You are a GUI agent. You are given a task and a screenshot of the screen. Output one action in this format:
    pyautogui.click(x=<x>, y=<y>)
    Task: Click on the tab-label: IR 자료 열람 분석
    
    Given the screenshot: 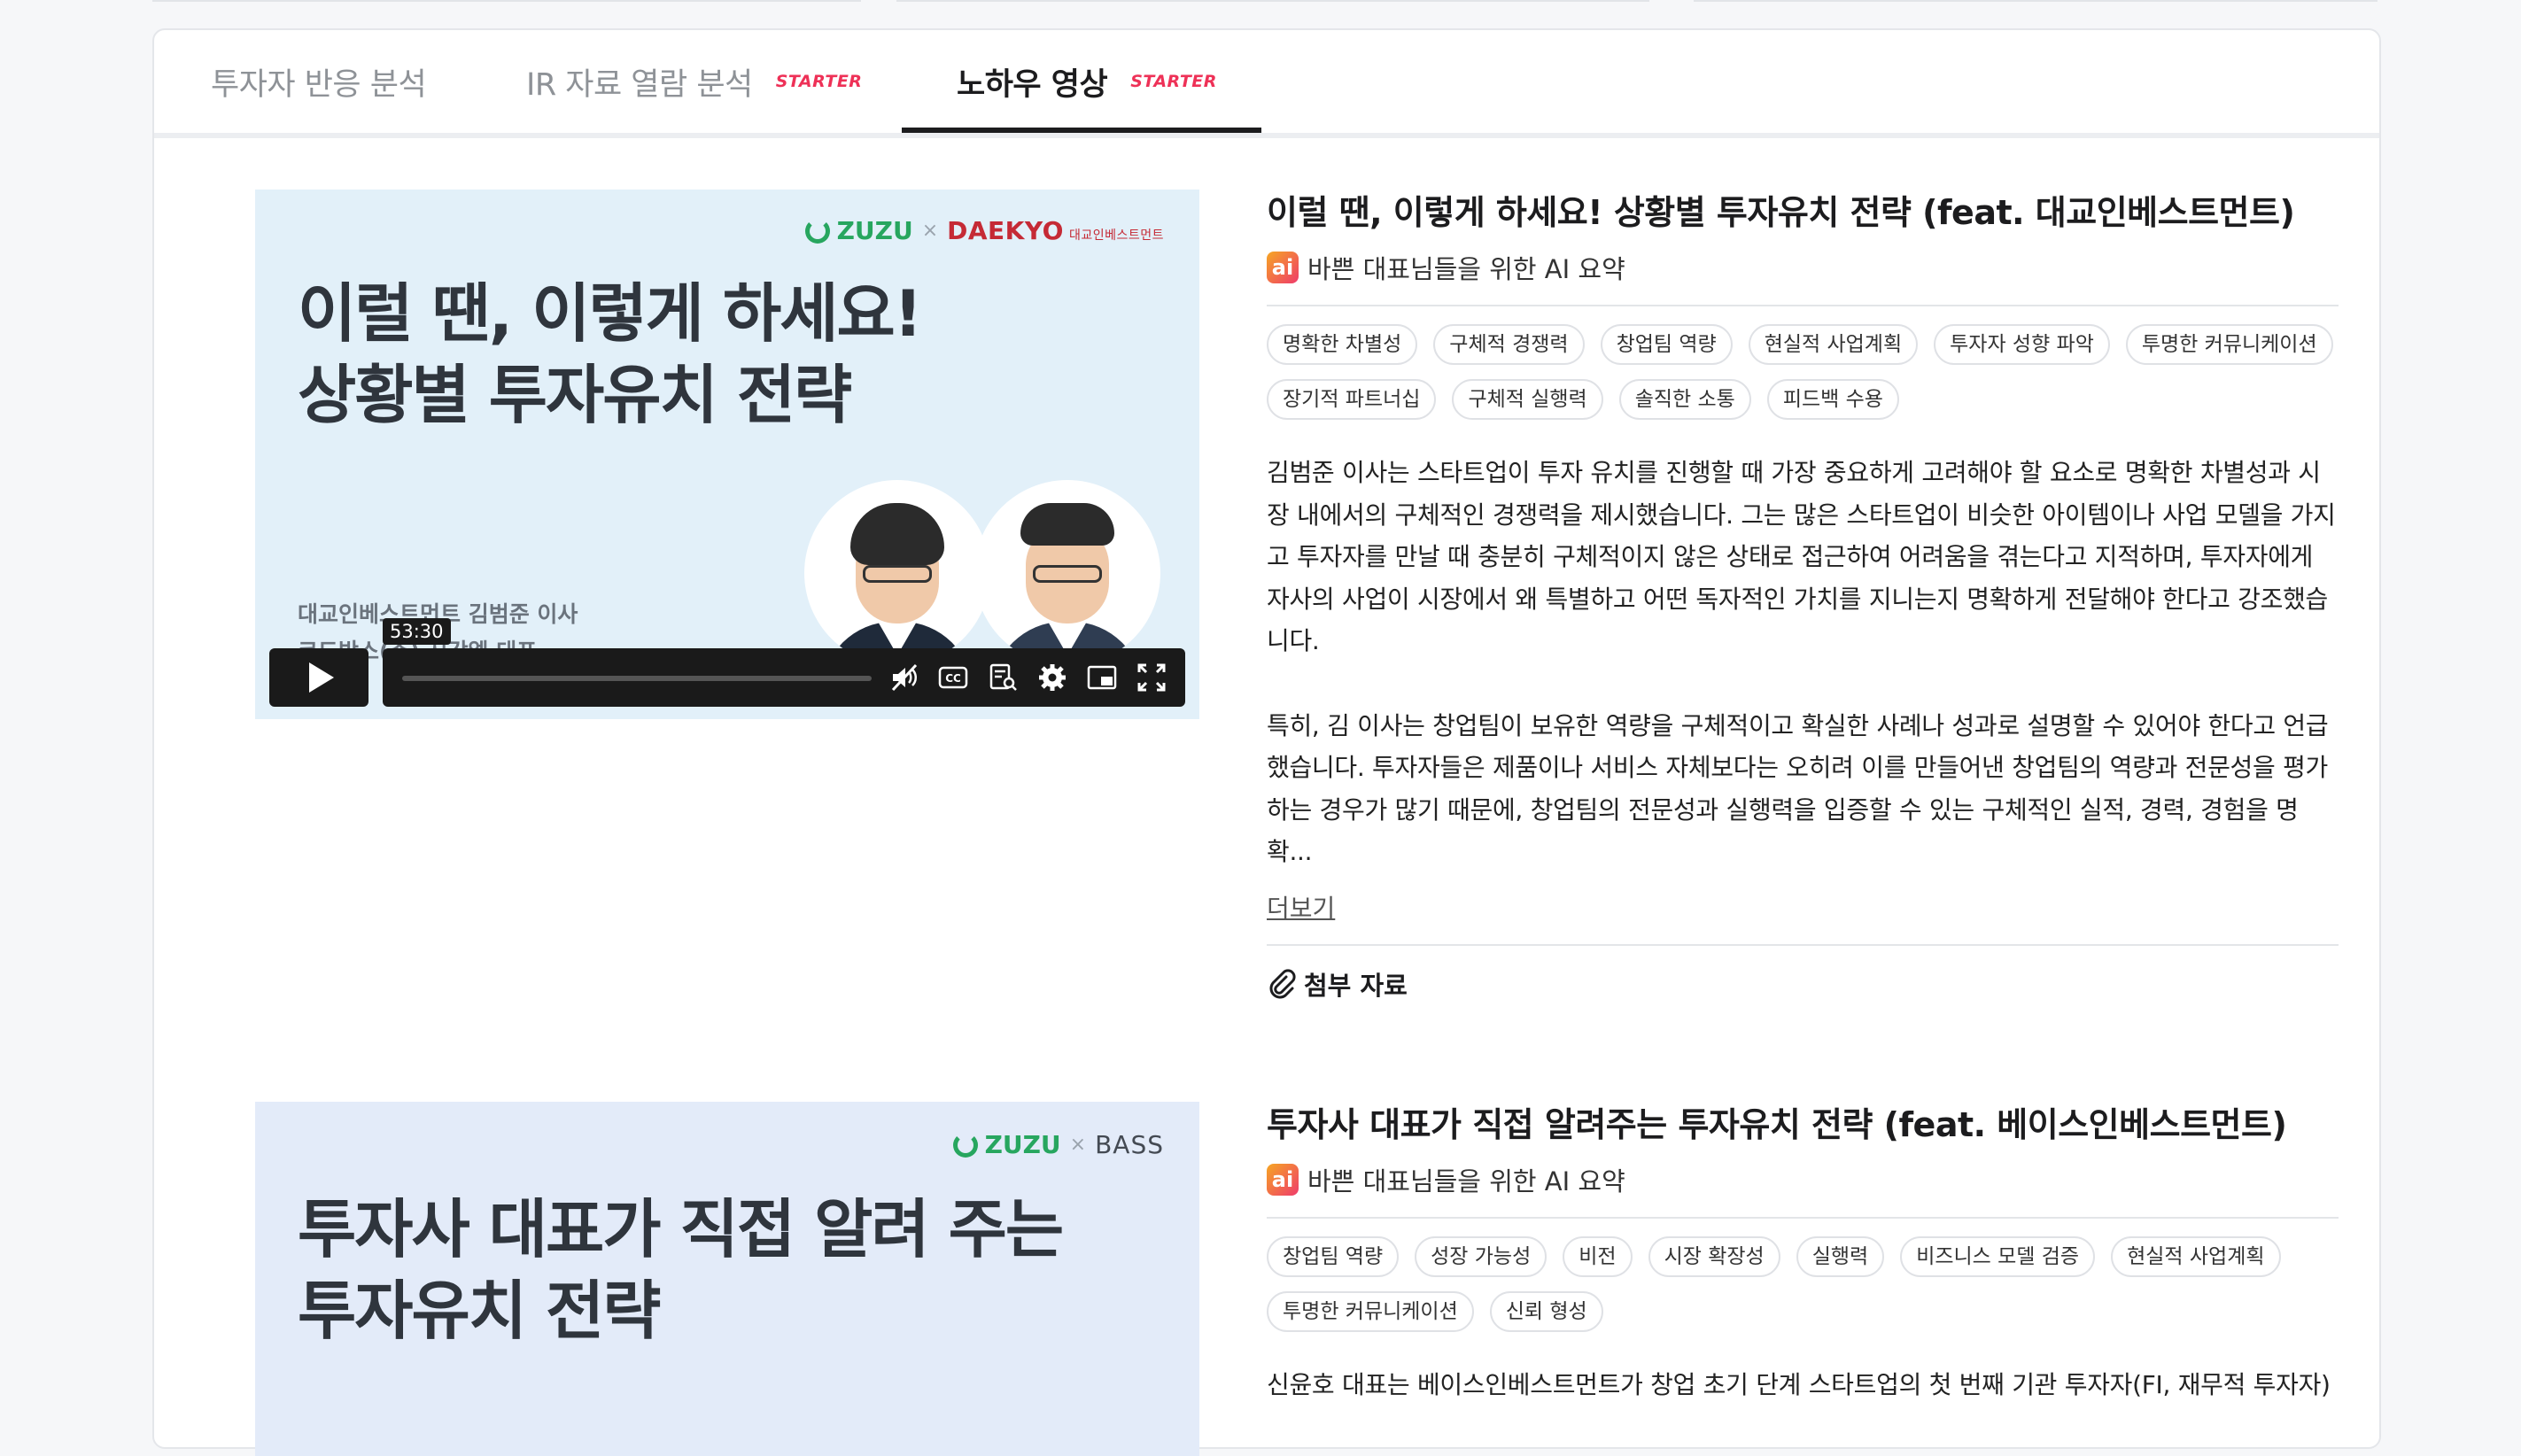 What is the action you would take?
    pyautogui.click(x=639, y=84)
    